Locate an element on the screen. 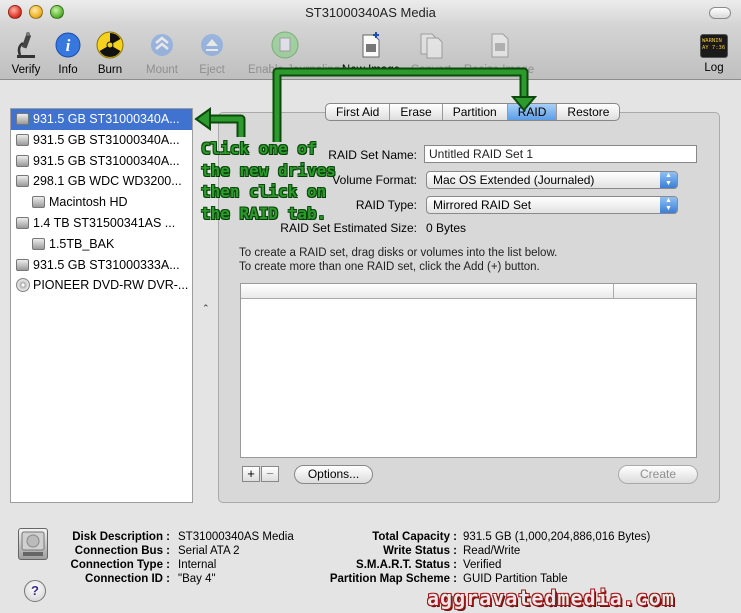  arrow-head-down is located at coordinates (524, 104).